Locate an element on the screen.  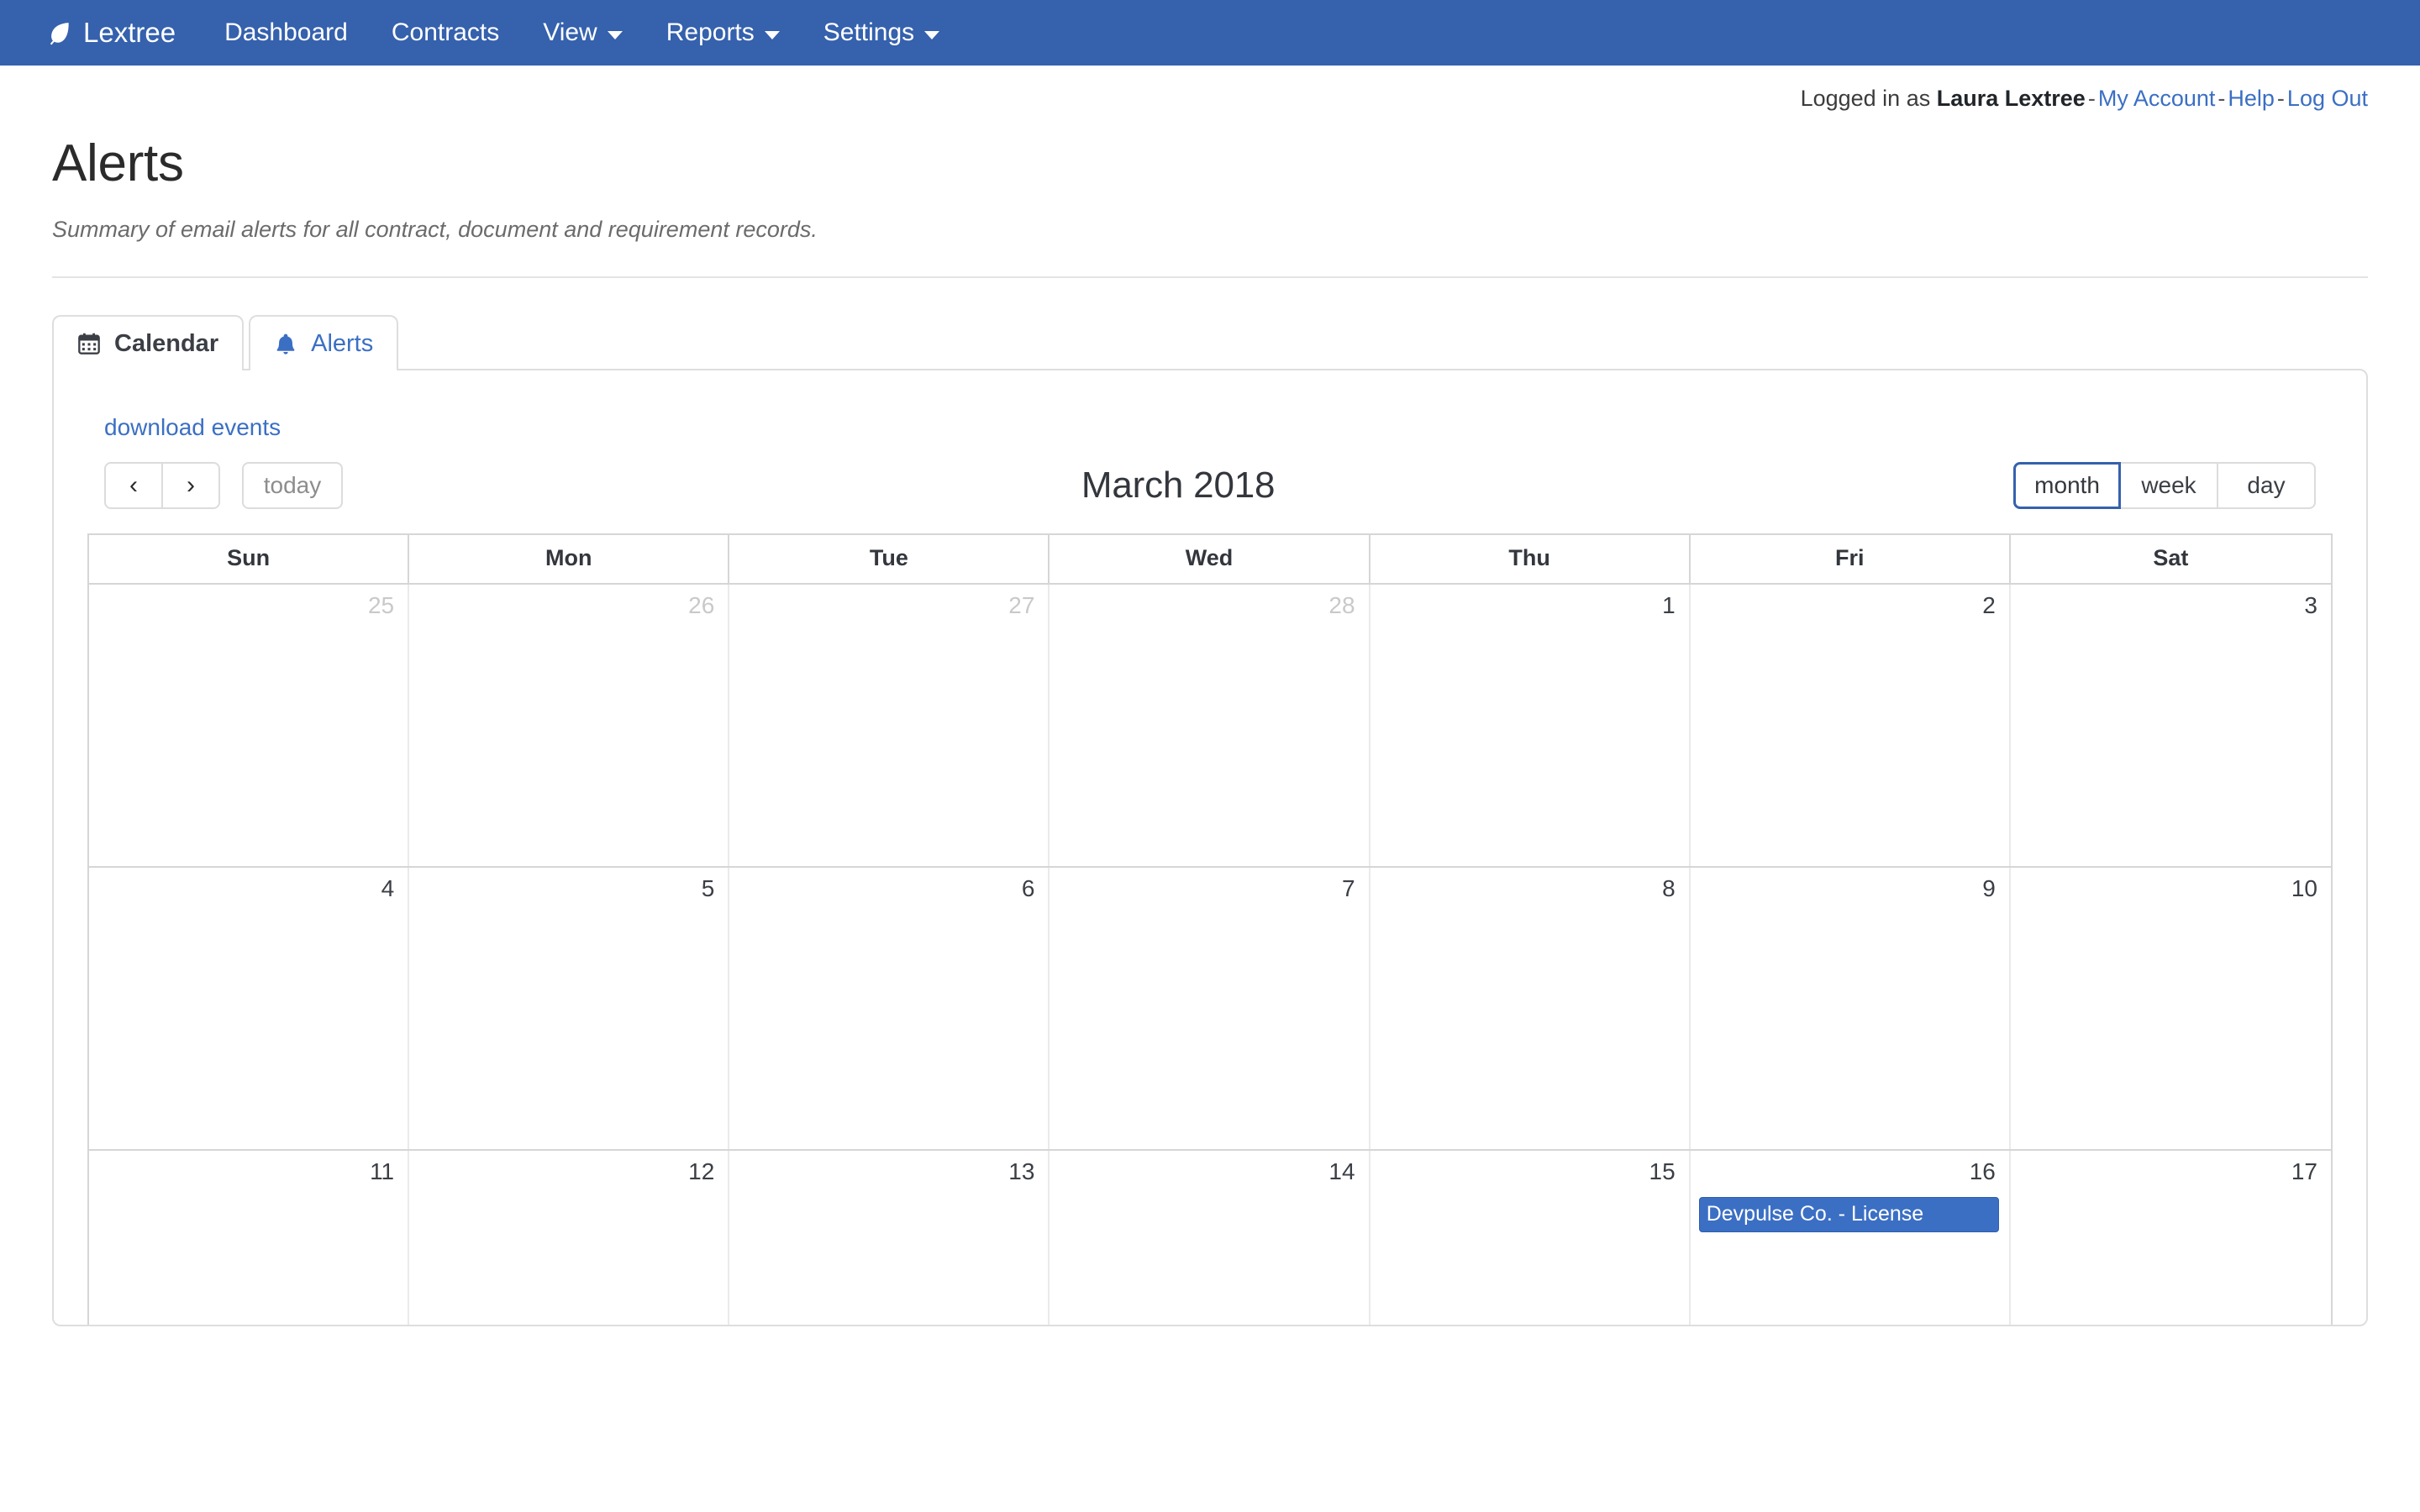
help-link: Help is located at coordinates (2251, 99).